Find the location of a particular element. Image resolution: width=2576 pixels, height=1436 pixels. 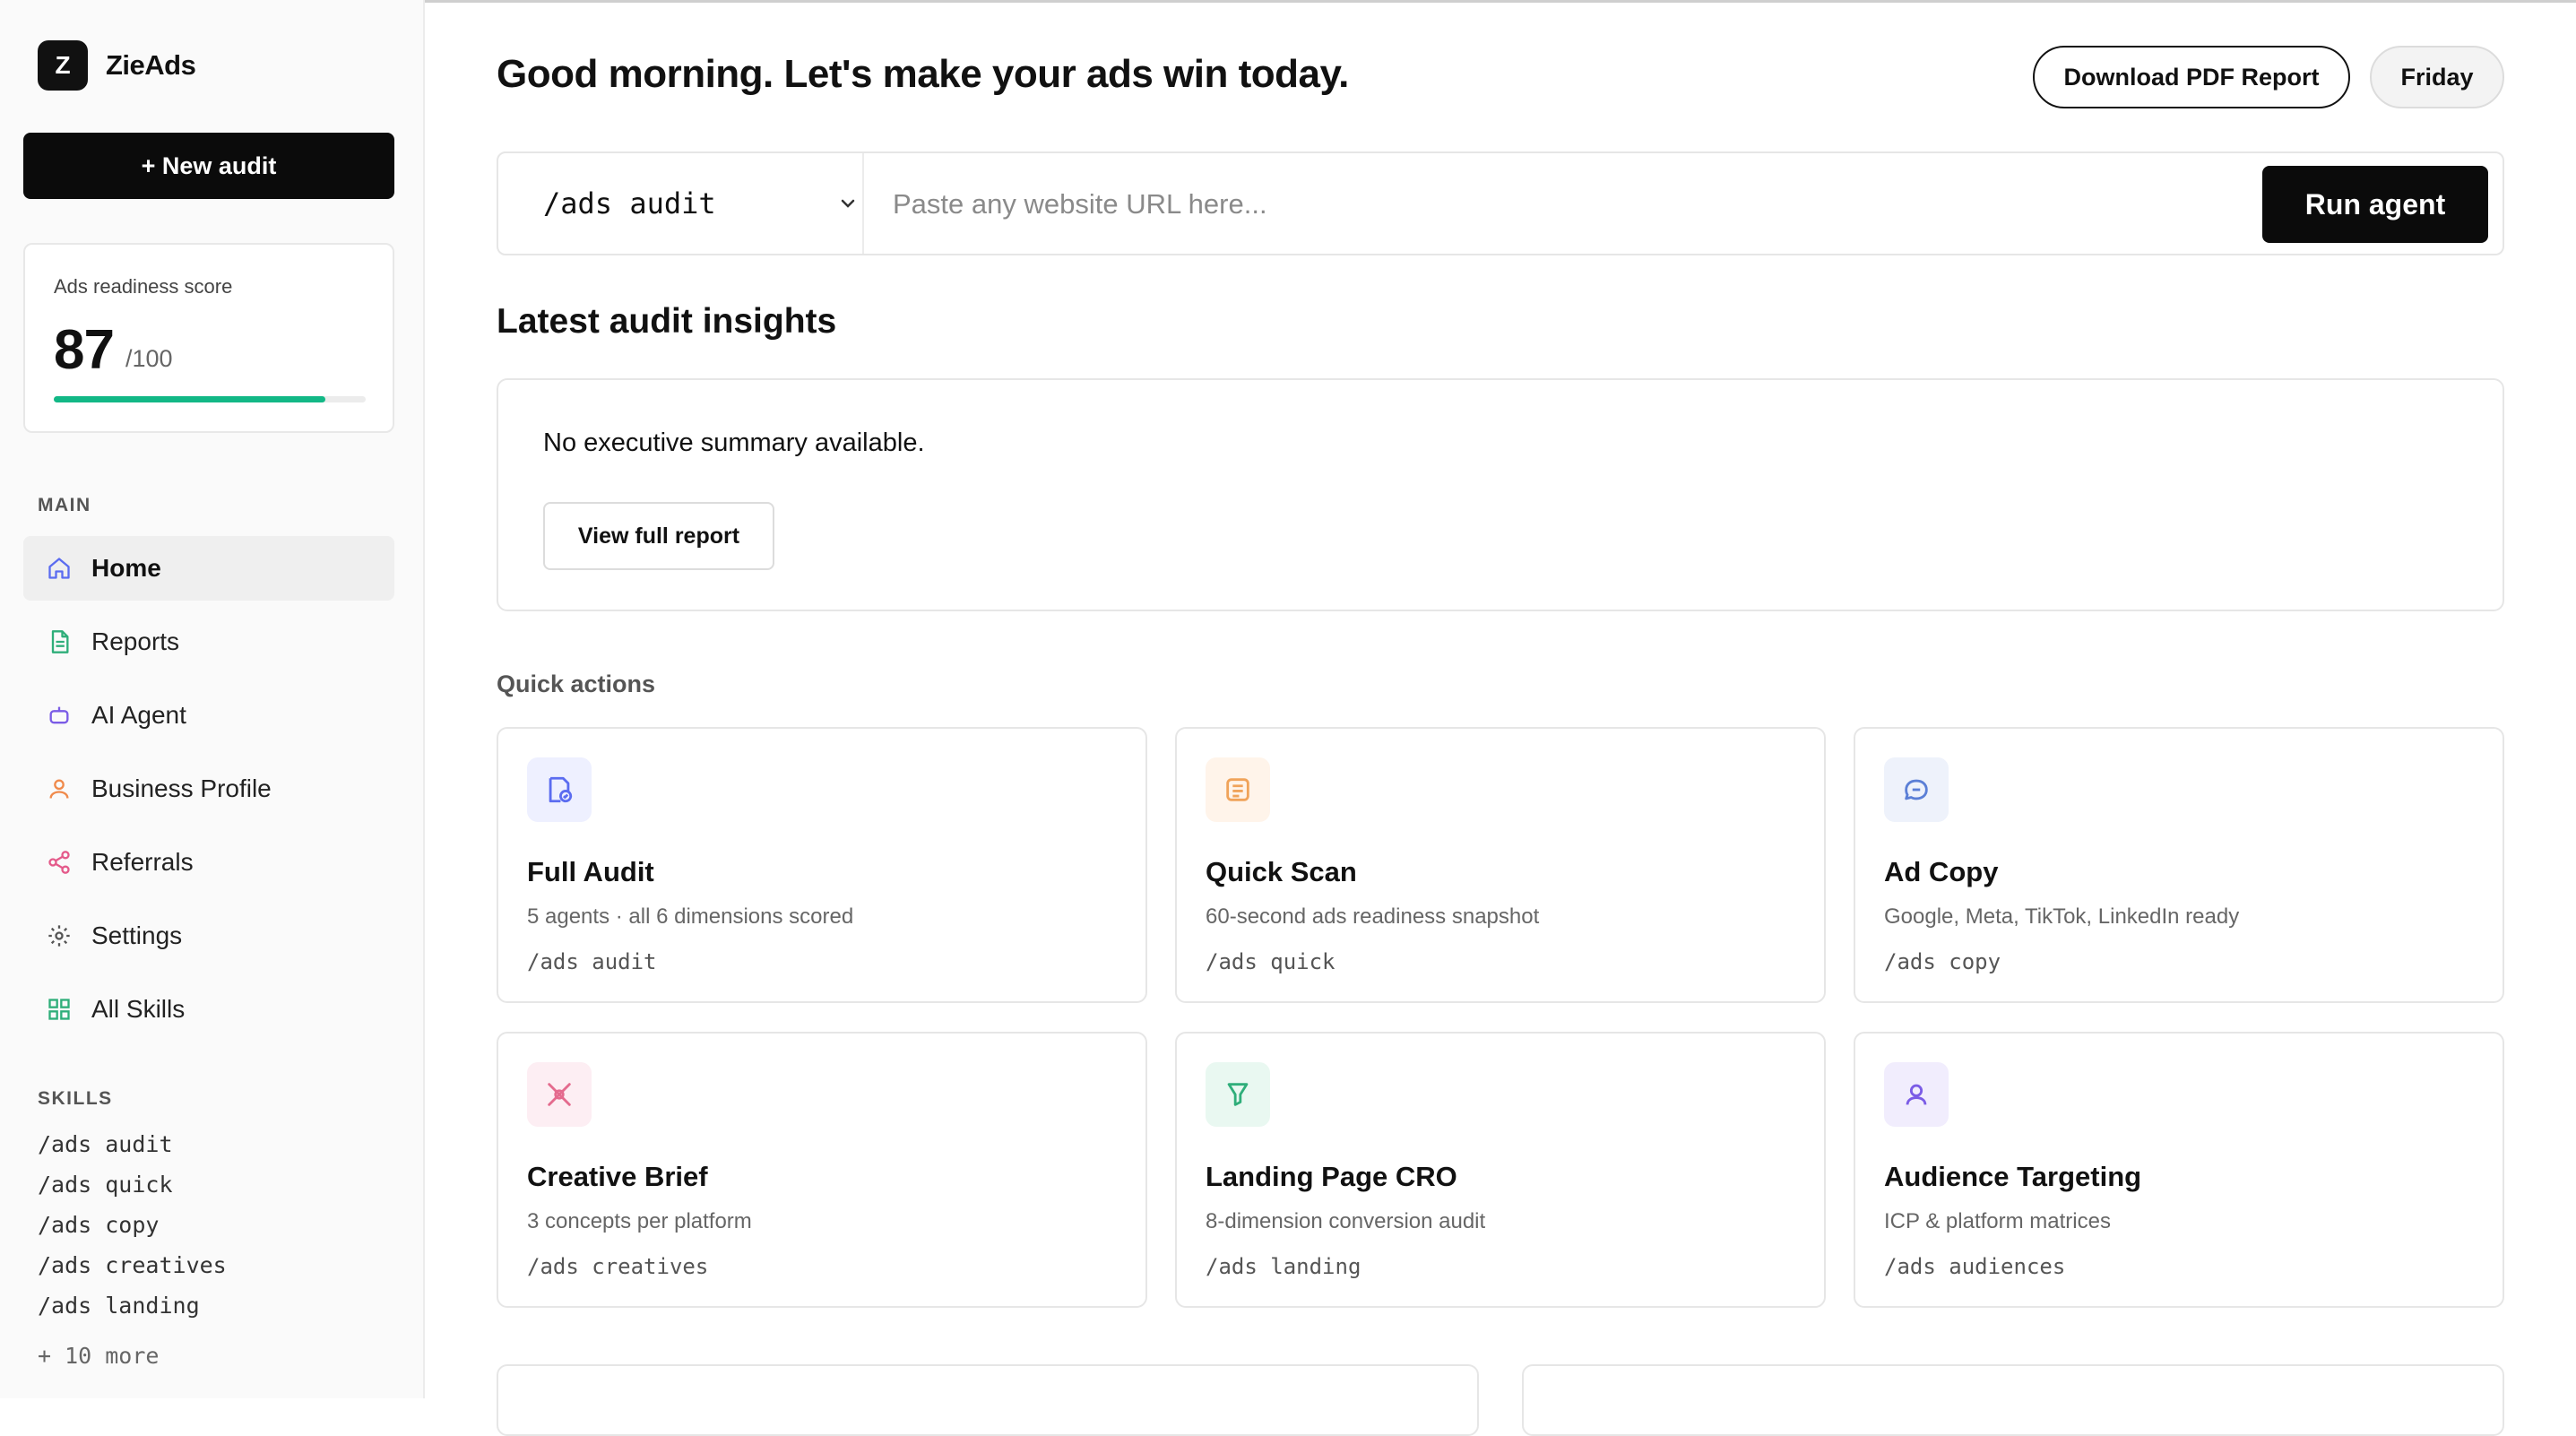

scan-icon is located at coordinates (1238, 789).